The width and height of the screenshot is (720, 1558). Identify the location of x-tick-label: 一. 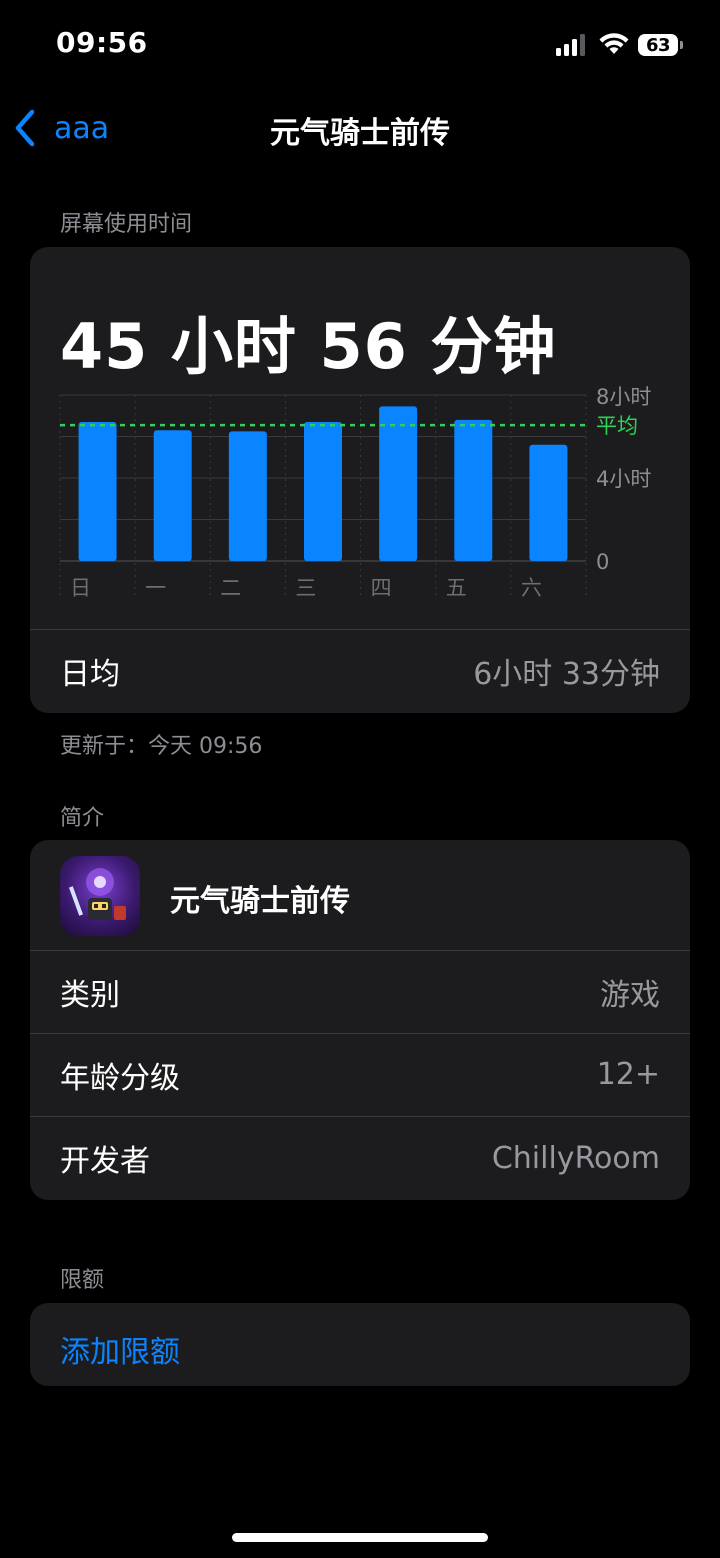
(155, 588).